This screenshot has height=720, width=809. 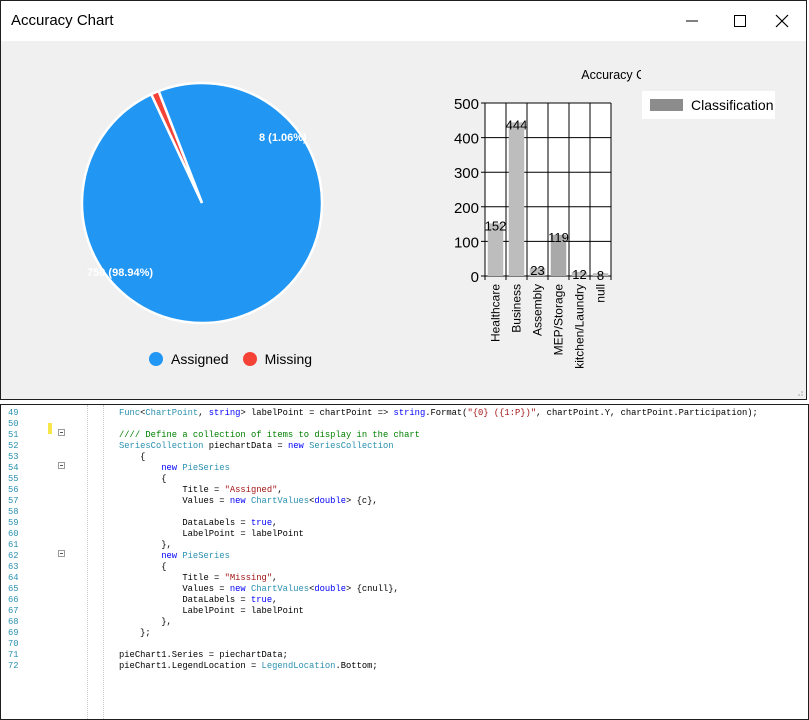 I want to click on minimize-icon, so click(x=692, y=21).